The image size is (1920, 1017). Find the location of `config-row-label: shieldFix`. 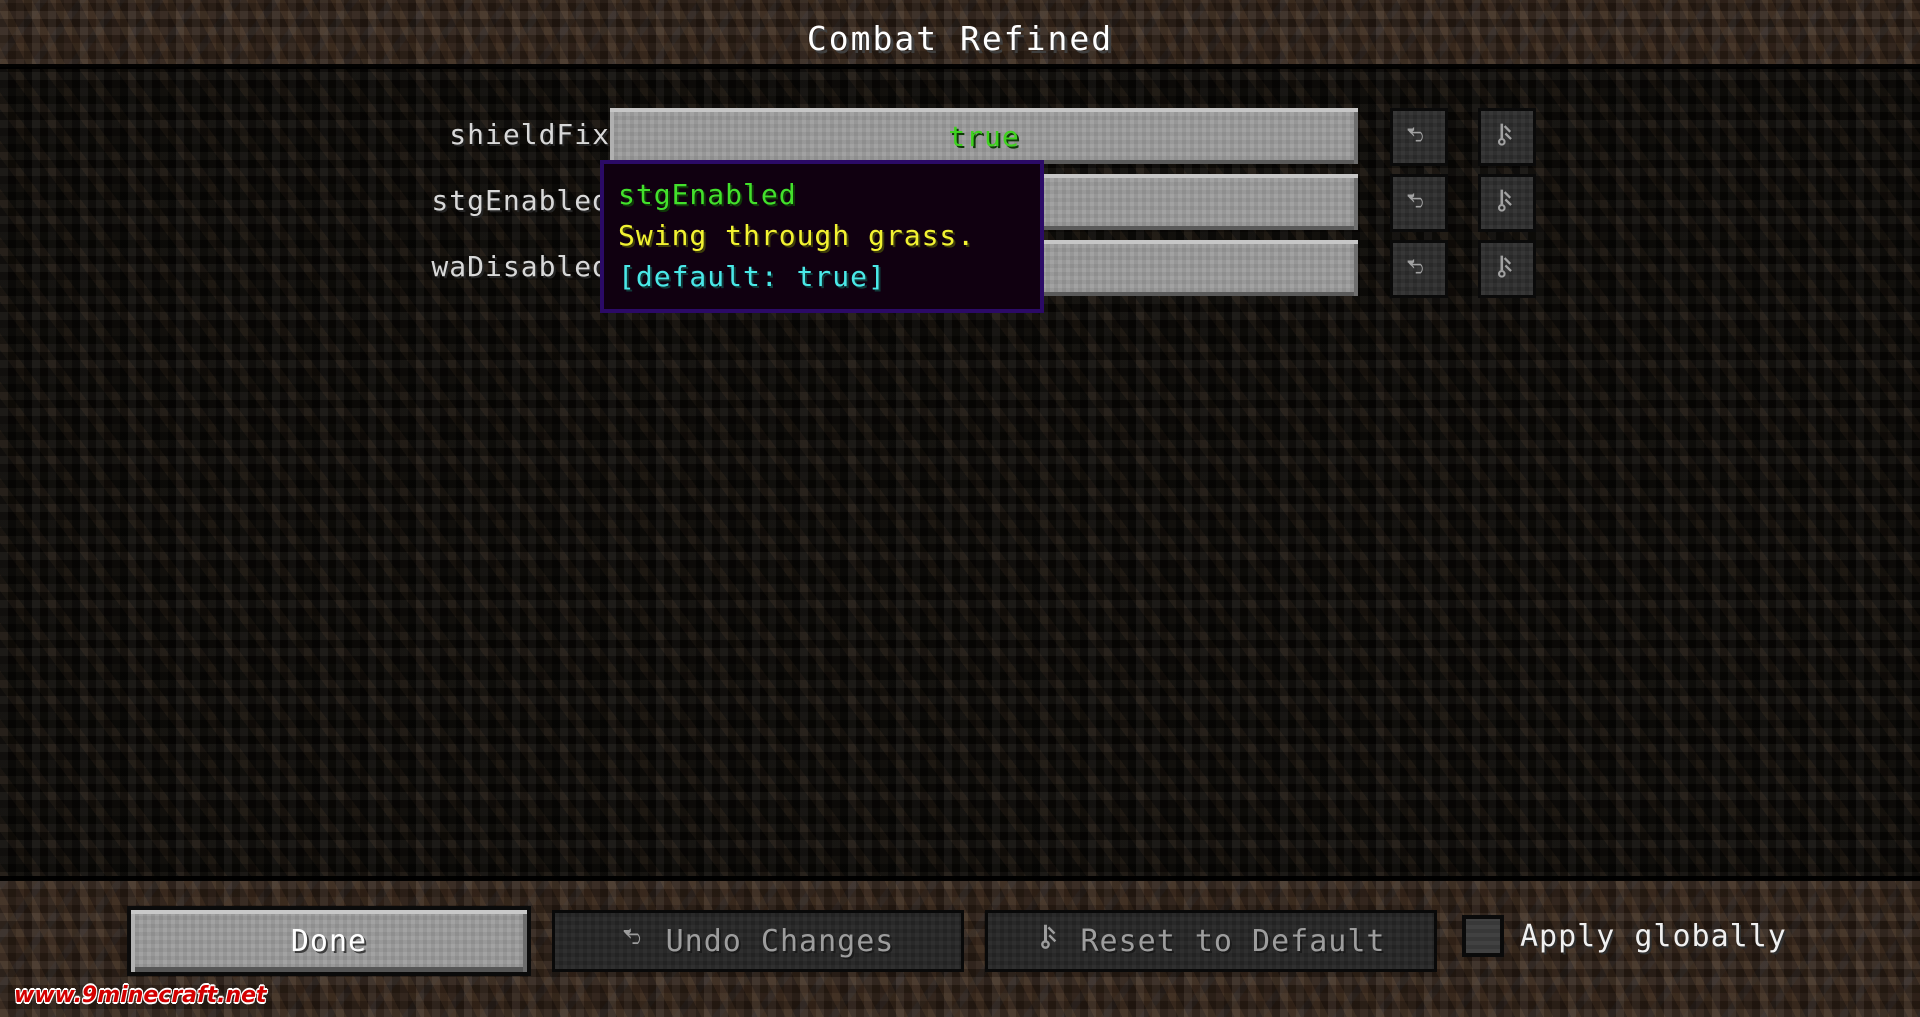

config-row-label: shieldFix is located at coordinates (529, 134).